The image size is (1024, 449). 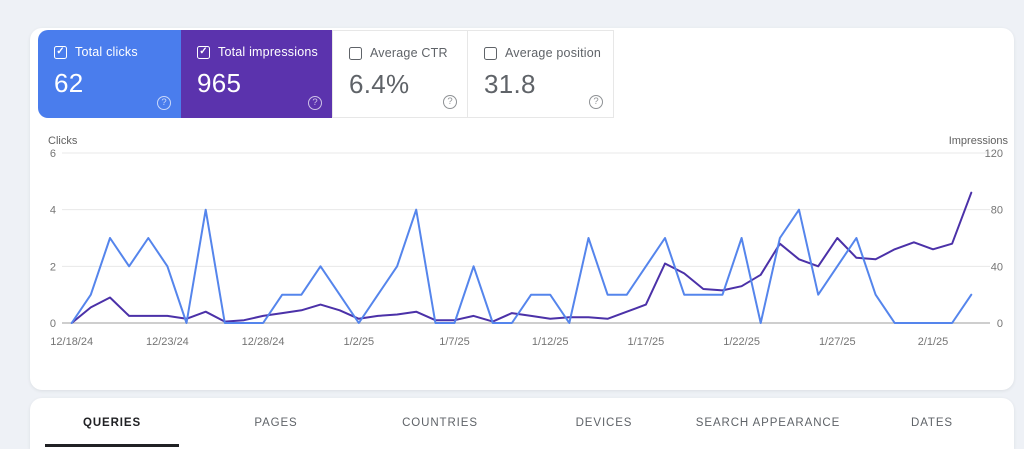 I want to click on metric-value: 965, so click(x=219, y=83).